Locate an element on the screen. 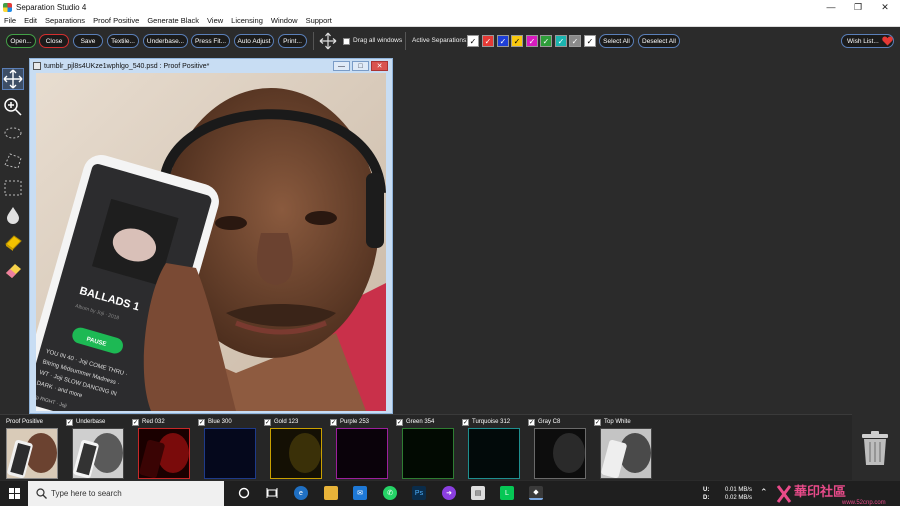  taskbar-search: Type here to search is located at coordinates (126, 493).